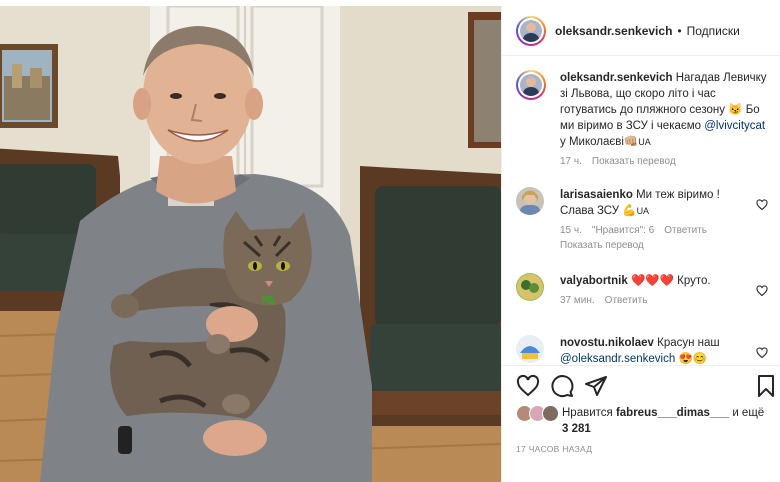  What do you see at coordinates (571, 230) in the screenshot?
I see `comment-time: 15 ч.` at bounding box center [571, 230].